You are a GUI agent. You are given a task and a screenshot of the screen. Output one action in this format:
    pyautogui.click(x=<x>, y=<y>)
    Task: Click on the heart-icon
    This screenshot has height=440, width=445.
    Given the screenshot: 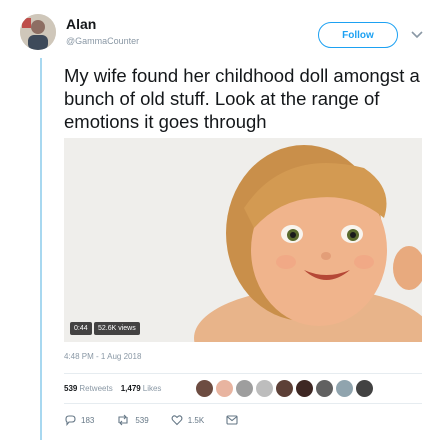 What is the action you would take?
    pyautogui.click(x=177, y=420)
    